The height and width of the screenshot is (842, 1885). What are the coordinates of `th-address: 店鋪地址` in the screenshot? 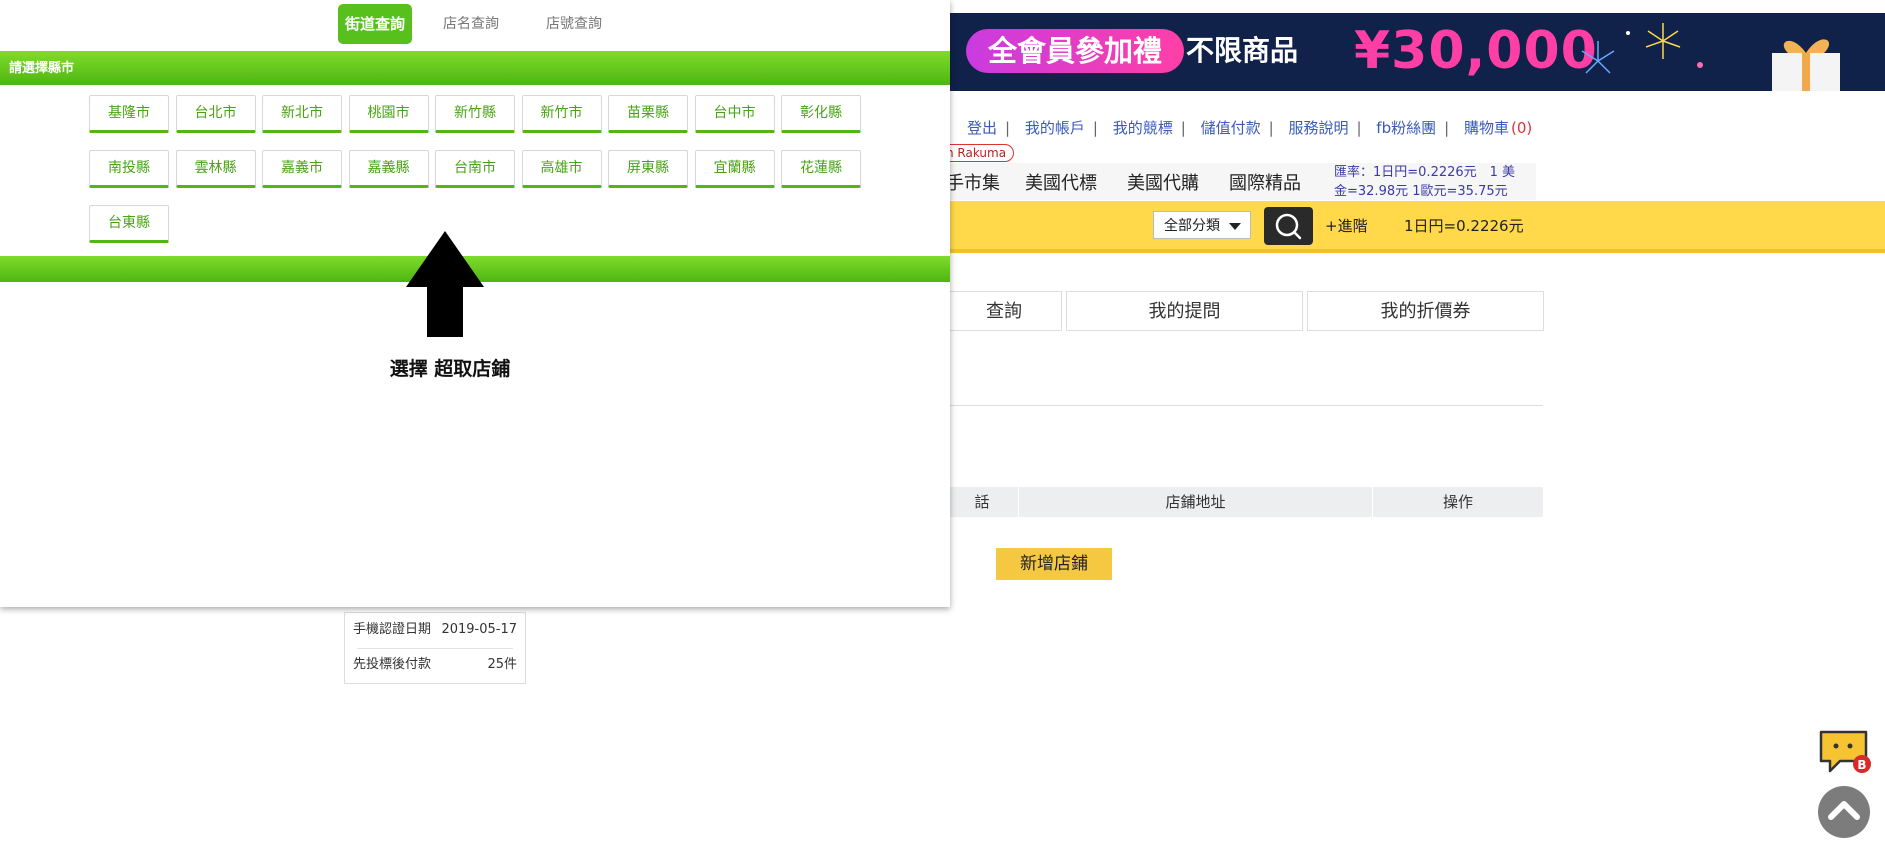 It's located at (1195, 502).